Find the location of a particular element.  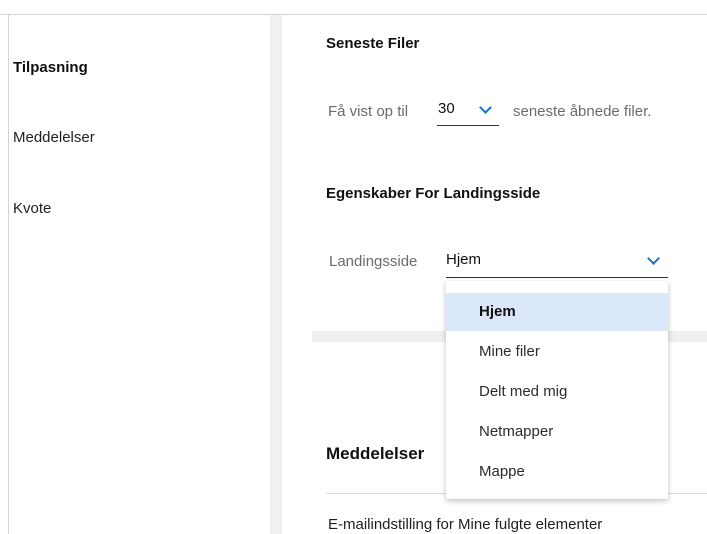

landing-page-selected-value: Hjem is located at coordinates (464, 259).